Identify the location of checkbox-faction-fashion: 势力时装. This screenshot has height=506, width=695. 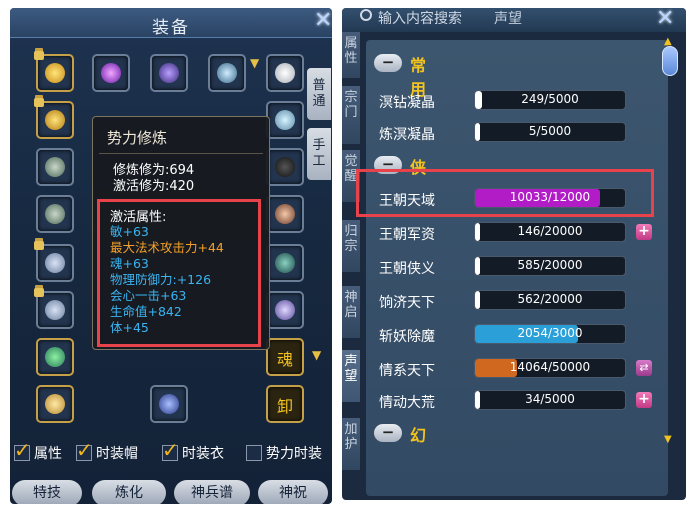
(284, 453).